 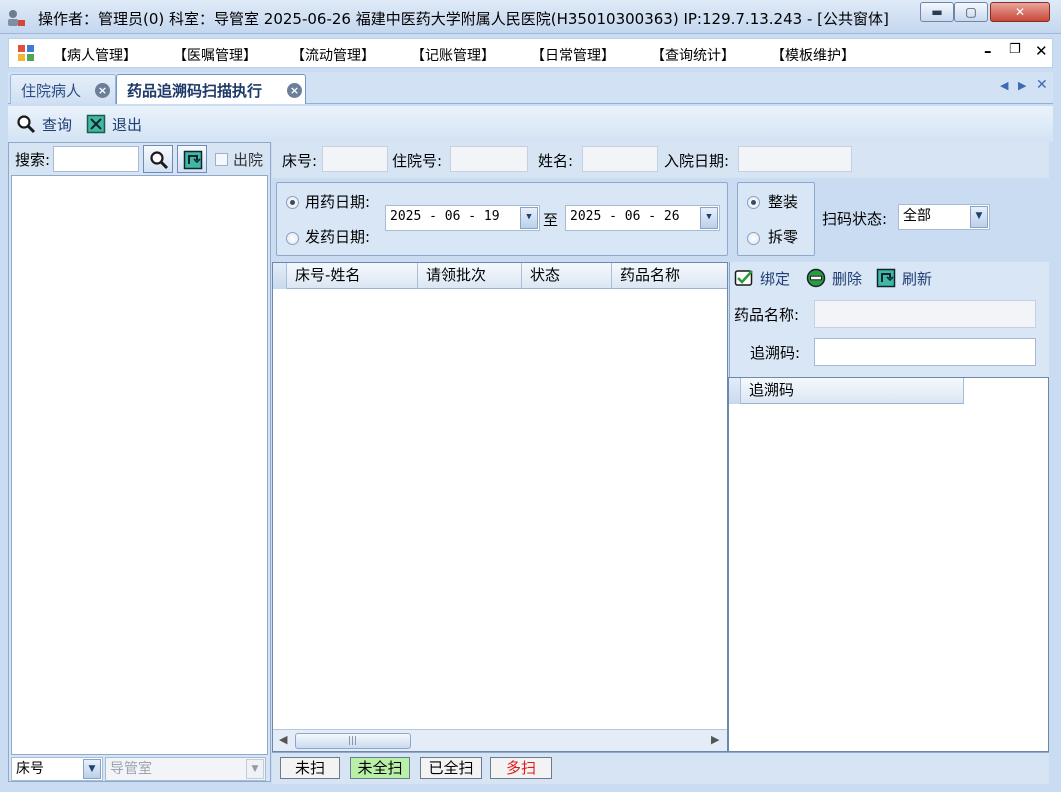 I want to click on delete-icon, so click(x=816, y=278).